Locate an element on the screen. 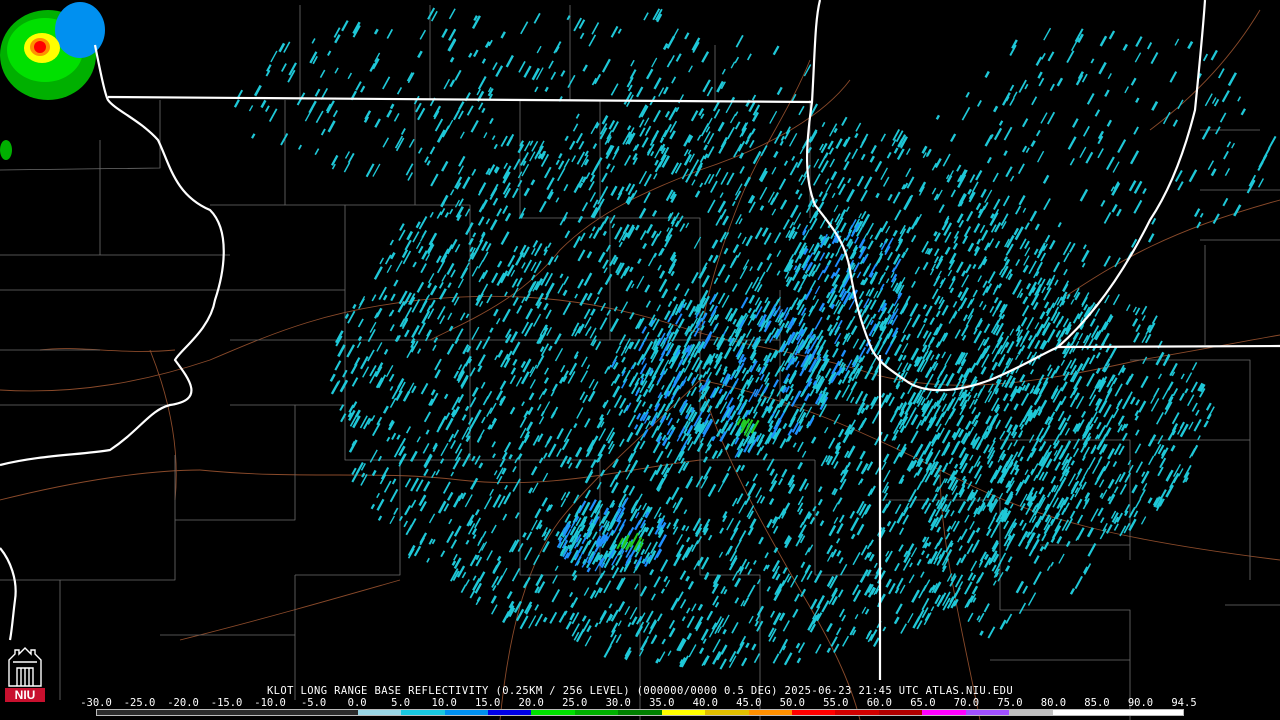 This screenshot has height=720, width=1280. storm-echo is located at coordinates (6, 150).